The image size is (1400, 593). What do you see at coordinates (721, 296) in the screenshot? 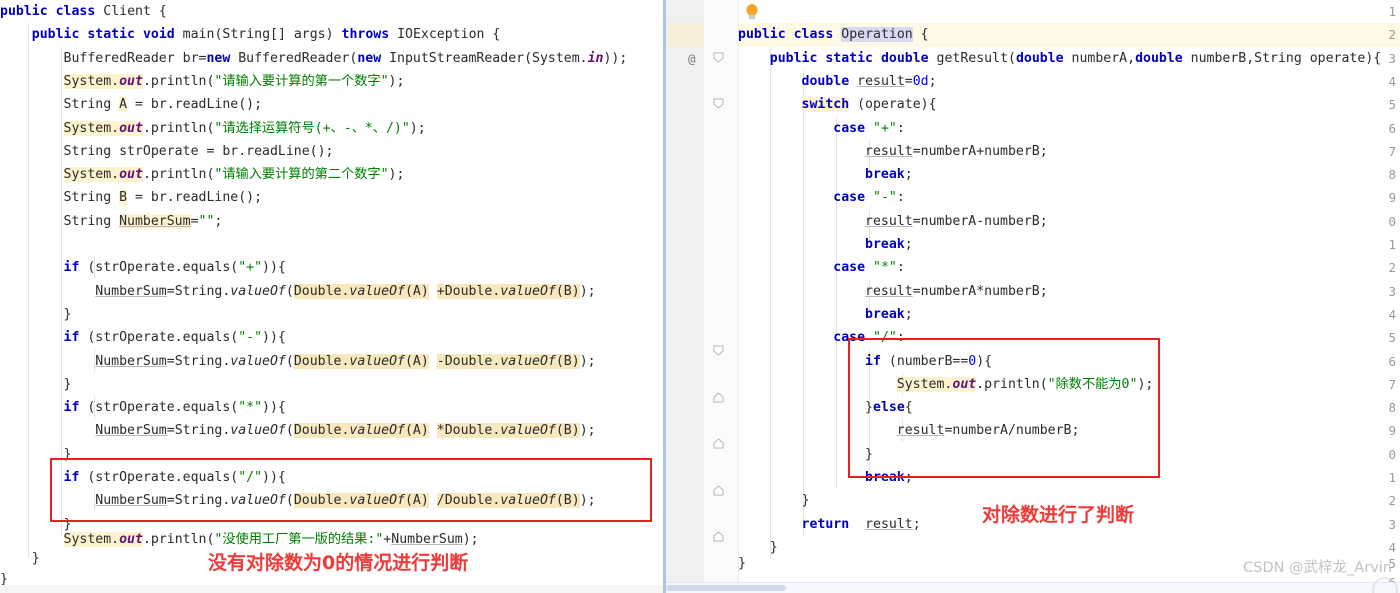
I see `code-folding-gutter` at bounding box center [721, 296].